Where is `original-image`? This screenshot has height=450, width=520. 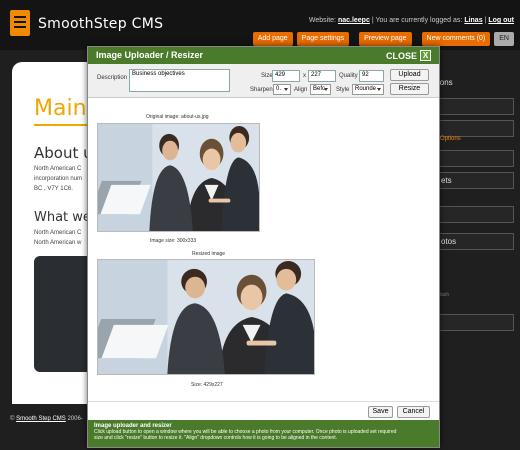 original-image is located at coordinates (178, 177).